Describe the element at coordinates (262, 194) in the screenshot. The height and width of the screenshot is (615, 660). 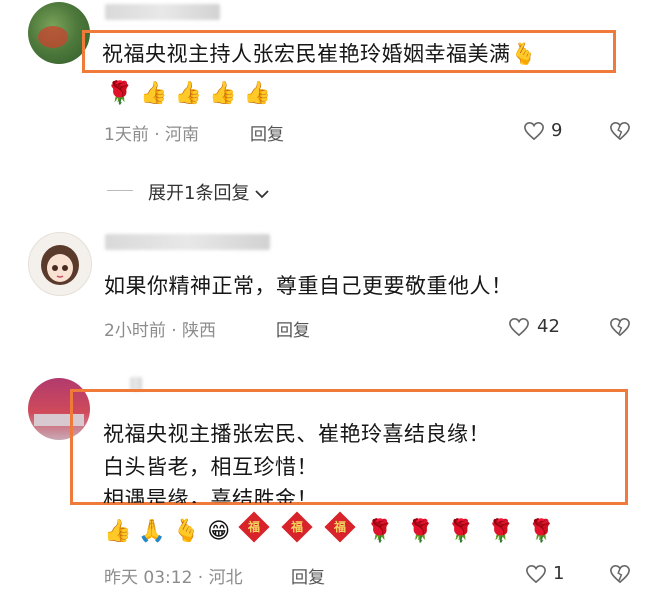
I see `chevron-down-icon` at that location.